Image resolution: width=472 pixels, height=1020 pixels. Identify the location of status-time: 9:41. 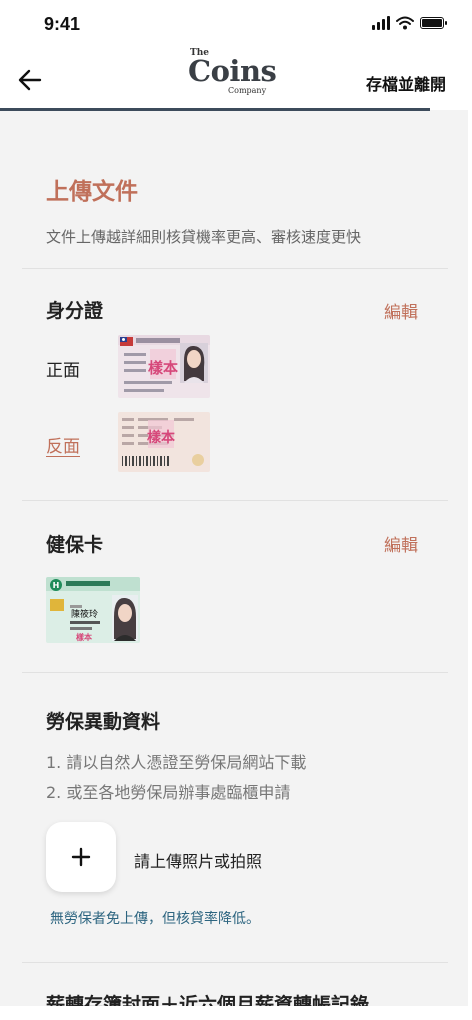
(62, 24).